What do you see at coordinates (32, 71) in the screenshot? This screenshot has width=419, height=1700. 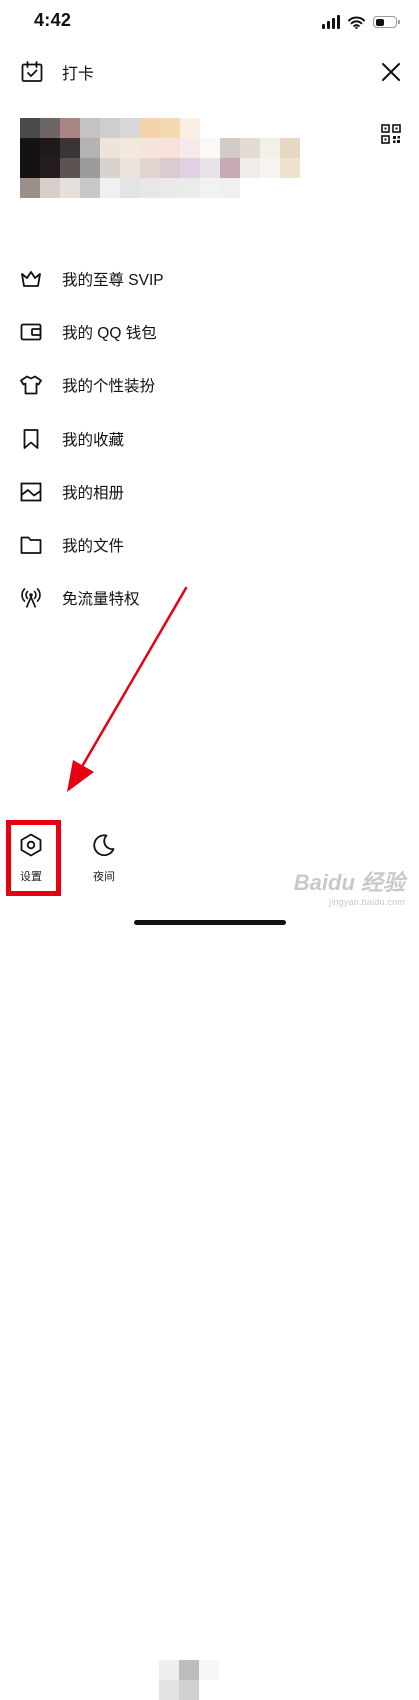 I see `calendar-check-icon` at bounding box center [32, 71].